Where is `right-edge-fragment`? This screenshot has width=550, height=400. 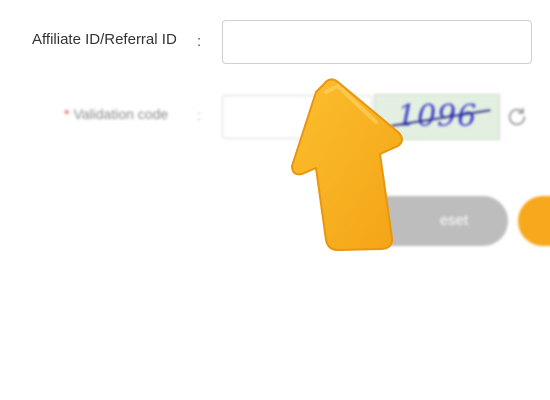 right-edge-fragment is located at coordinates (546, 40).